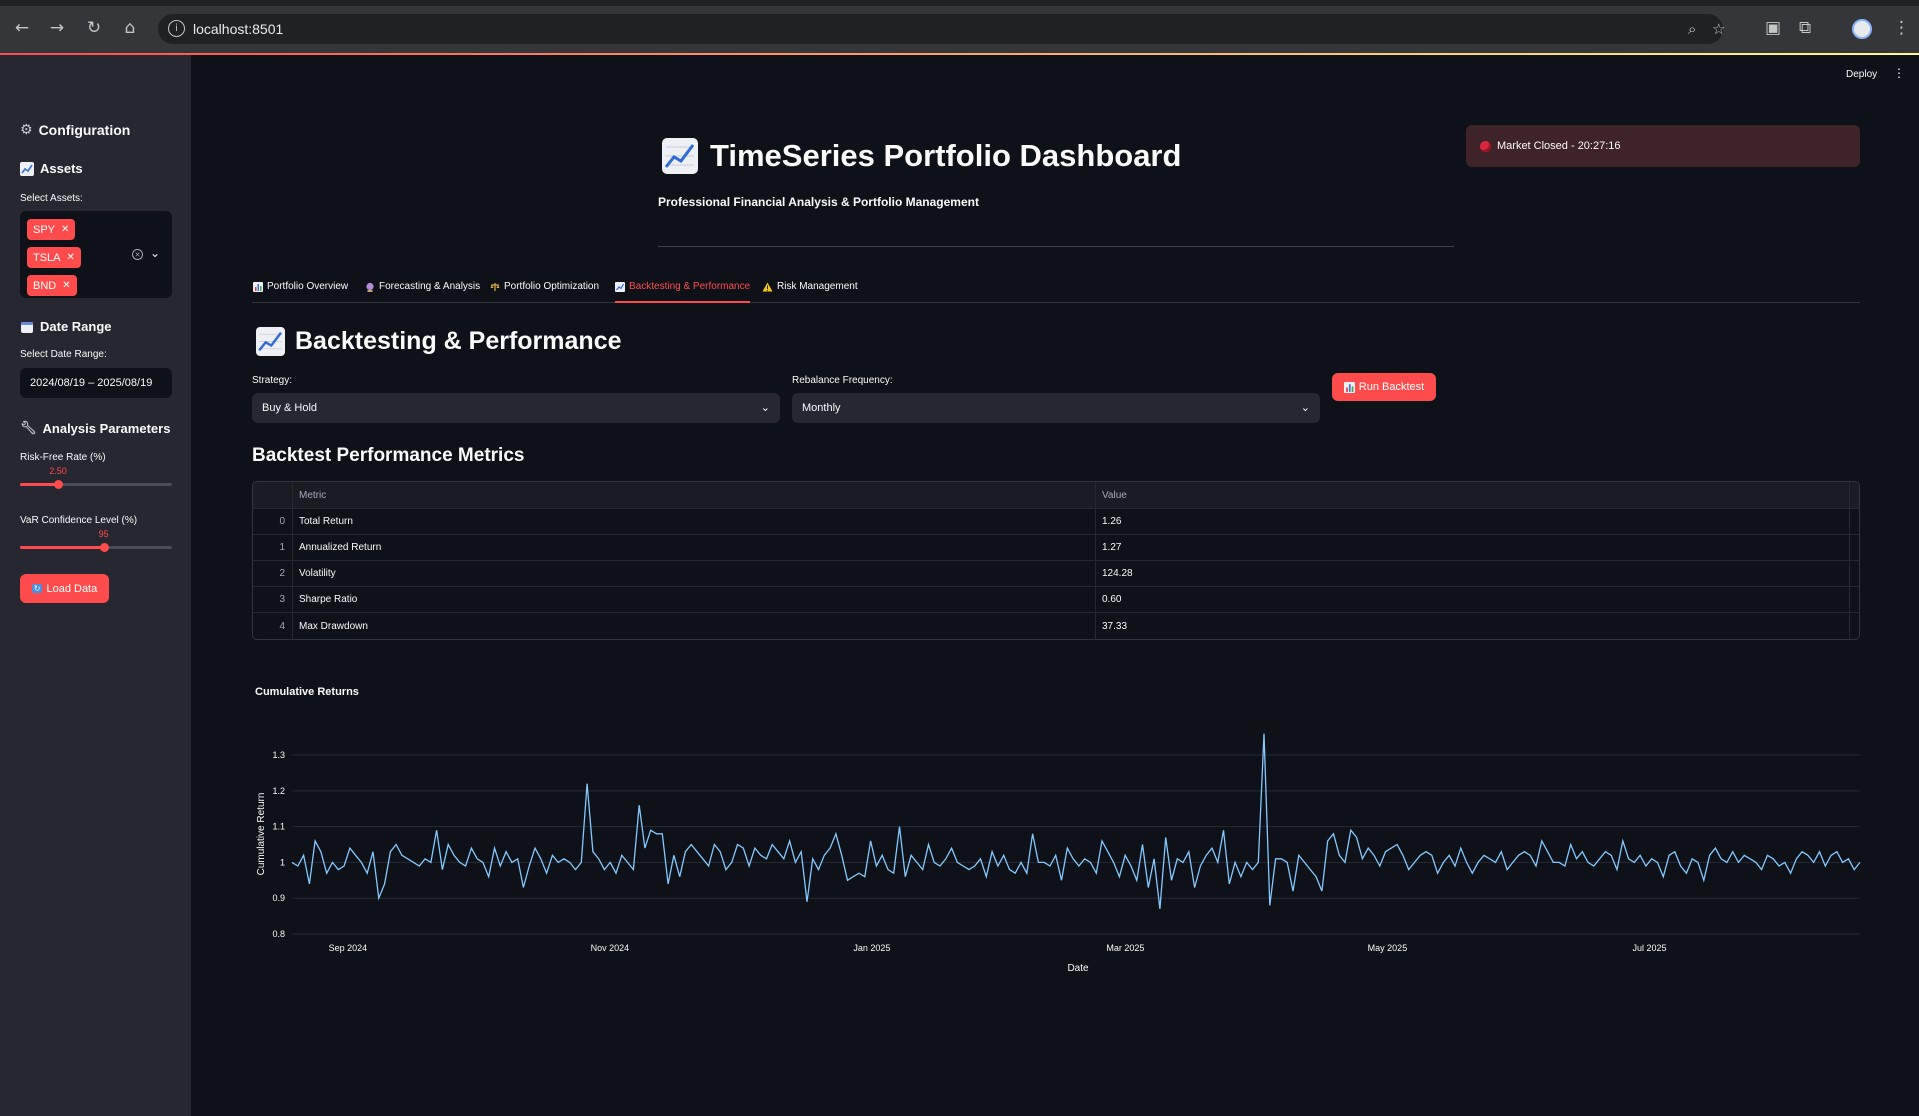 The height and width of the screenshot is (1116, 1919). Describe the element at coordinates (1649, 948) in the screenshot. I see `x-tick-label: Jul 2025` at that location.